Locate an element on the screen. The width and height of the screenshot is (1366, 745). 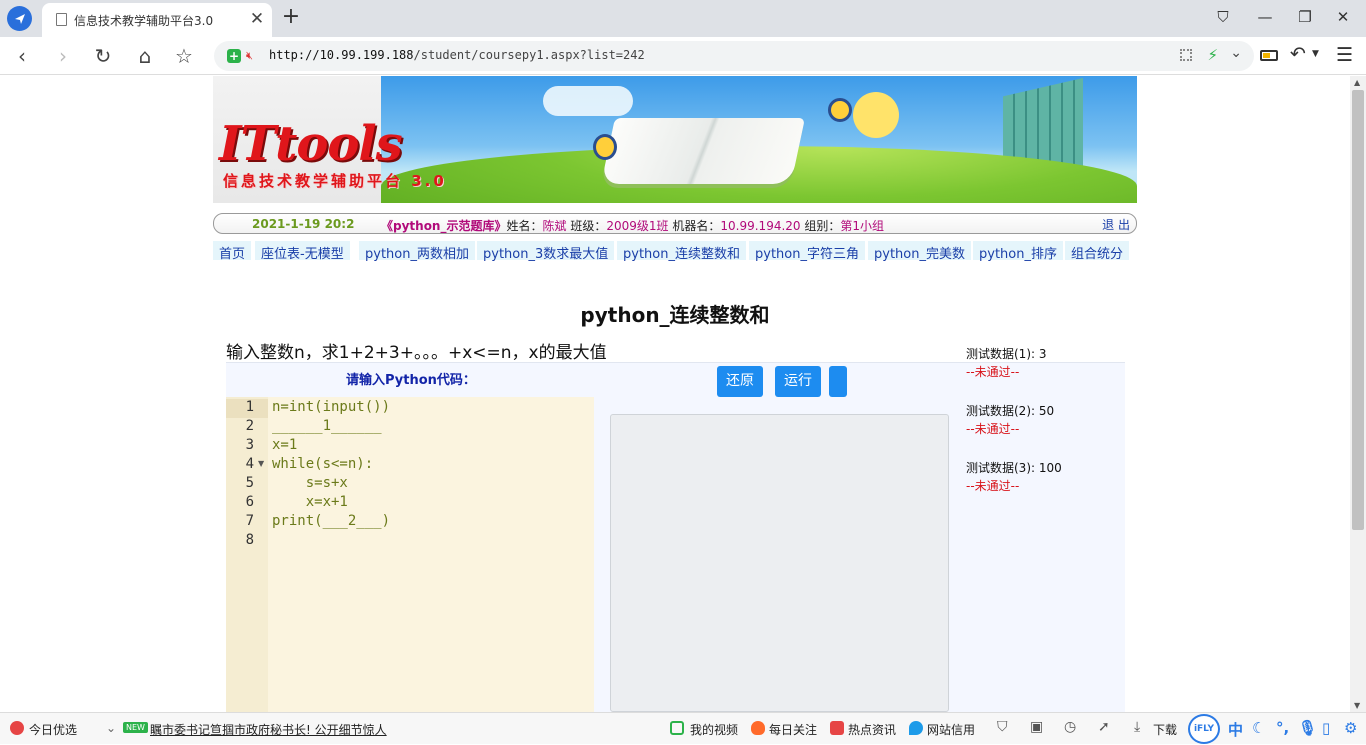
code-line: print(___2___) is located at coordinates (331, 521).